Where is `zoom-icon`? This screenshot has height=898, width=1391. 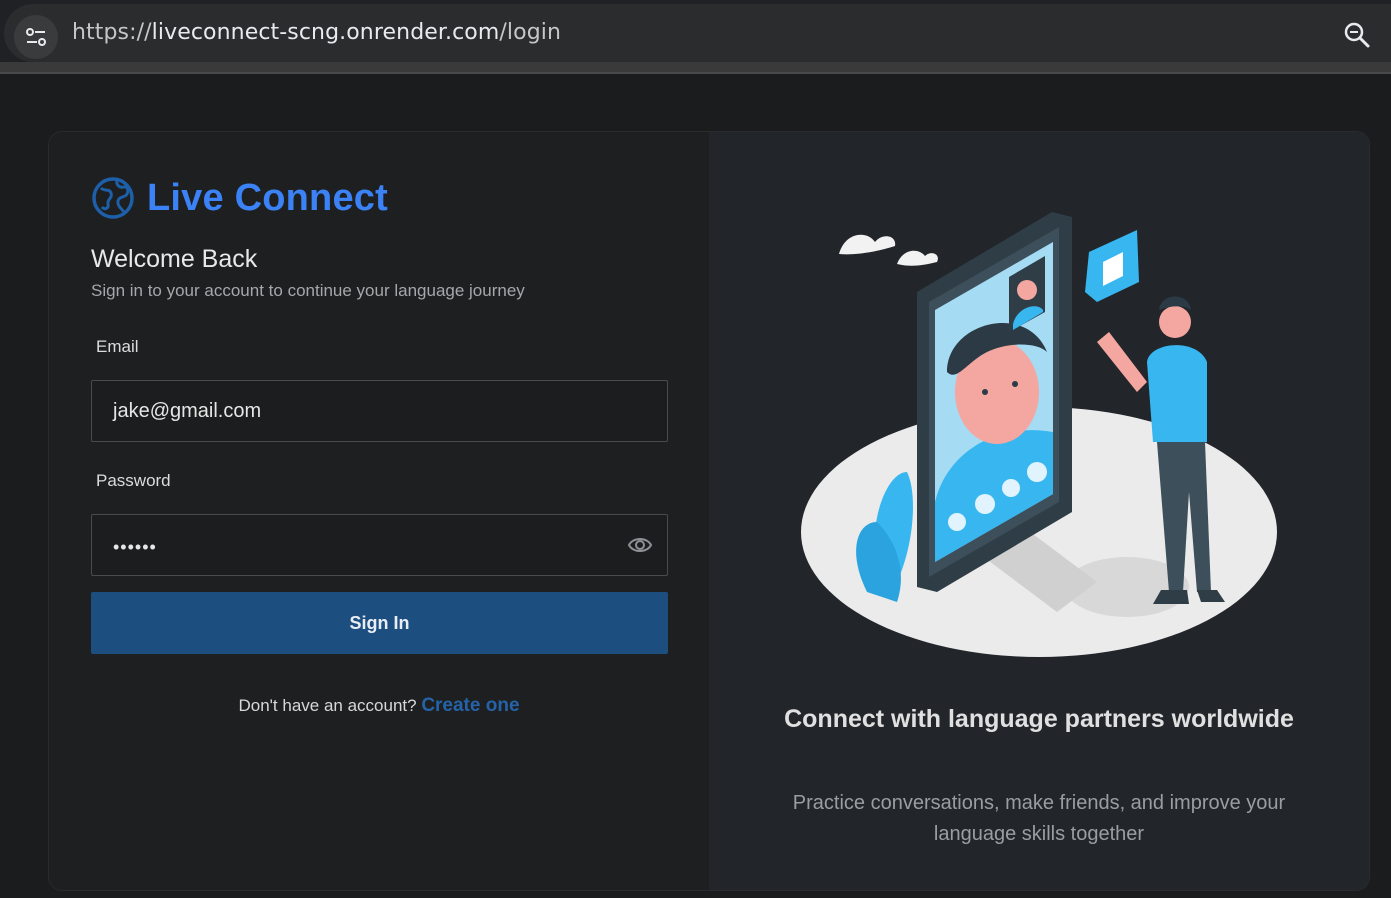 zoom-icon is located at coordinates (1357, 35).